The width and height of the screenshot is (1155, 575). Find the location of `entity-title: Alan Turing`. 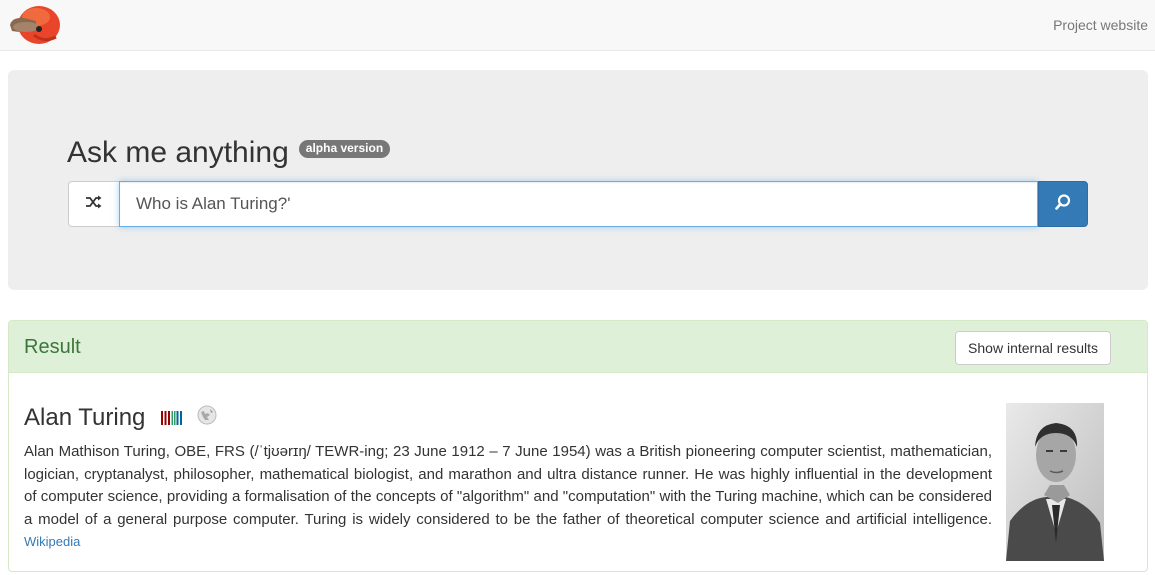

entity-title: Alan Turing is located at coordinates (120, 418).